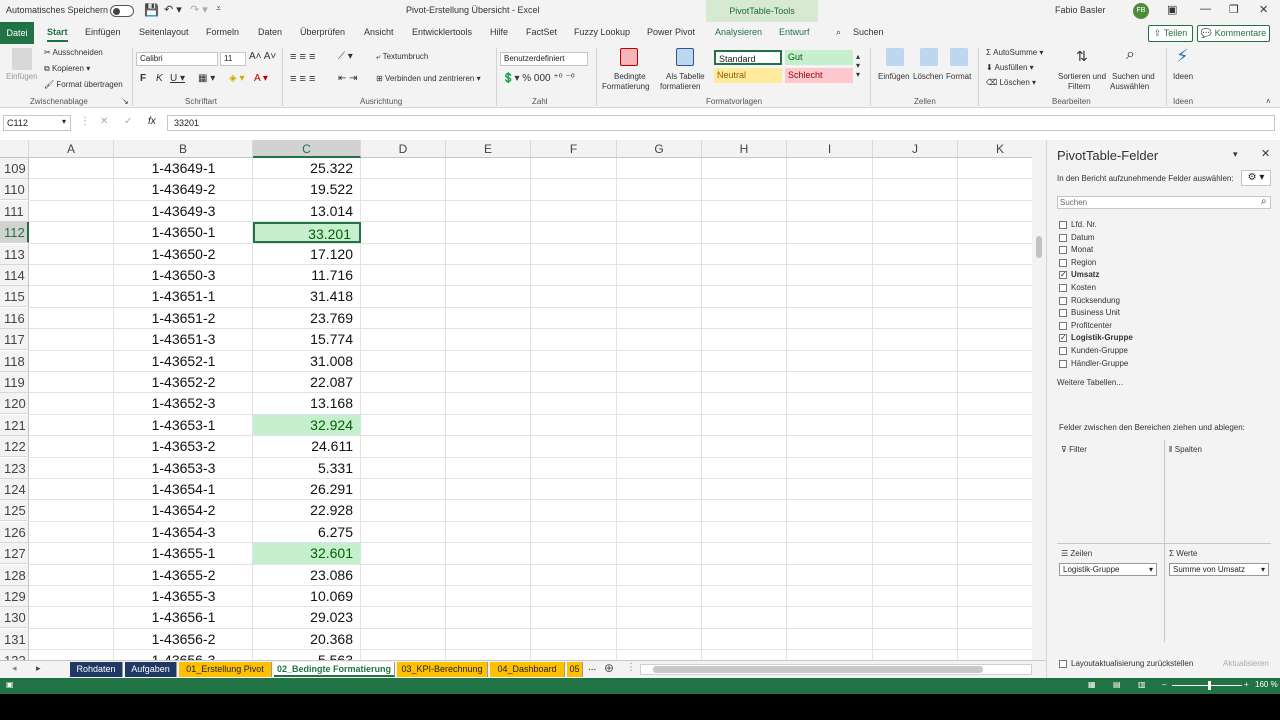 The width and height of the screenshot is (1280, 720). I want to click on sort-filter-button: Sortieren und, so click(1082, 76).